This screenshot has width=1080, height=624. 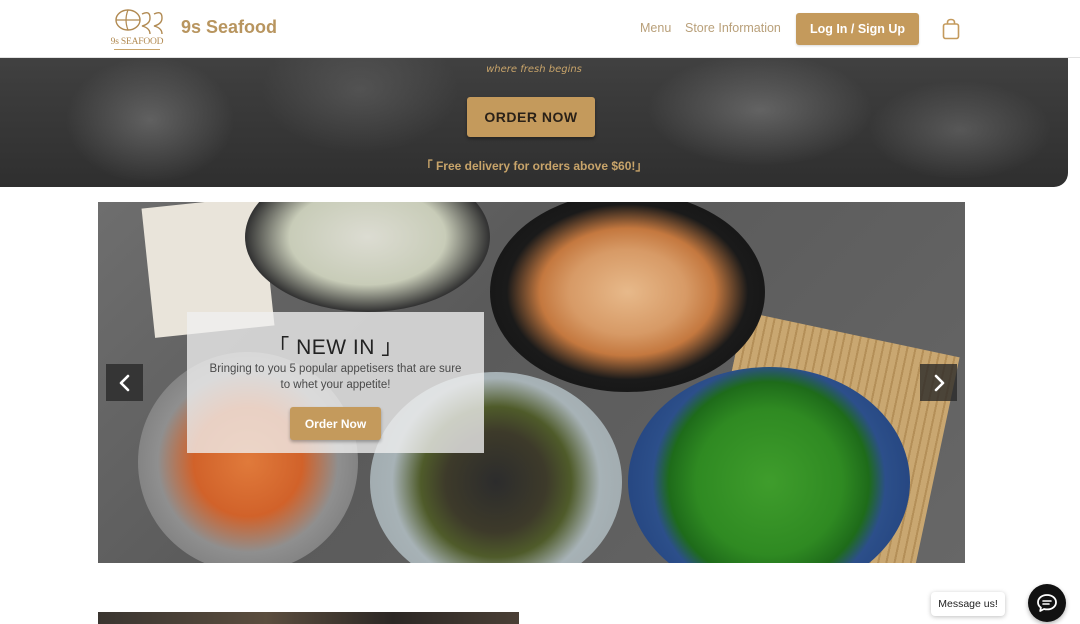 I want to click on jellyfish-dish, so click(x=627, y=297).